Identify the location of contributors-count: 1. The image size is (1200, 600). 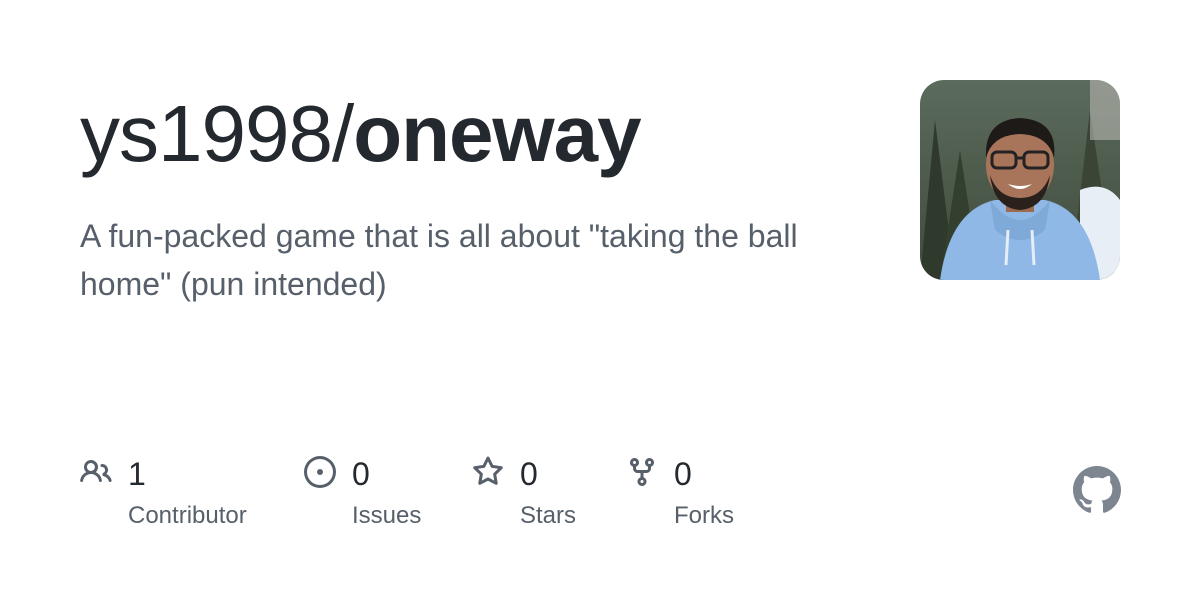
(137, 474).